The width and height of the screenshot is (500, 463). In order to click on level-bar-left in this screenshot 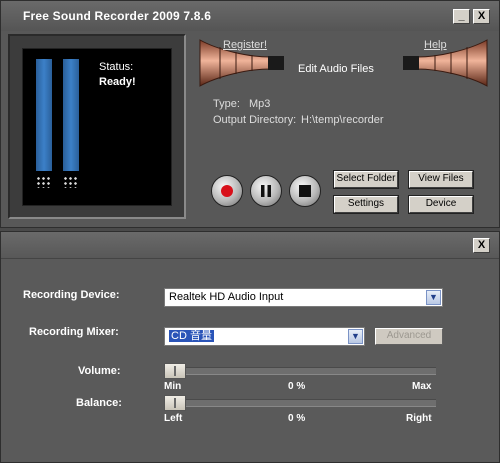, I will do `click(44, 115)`.